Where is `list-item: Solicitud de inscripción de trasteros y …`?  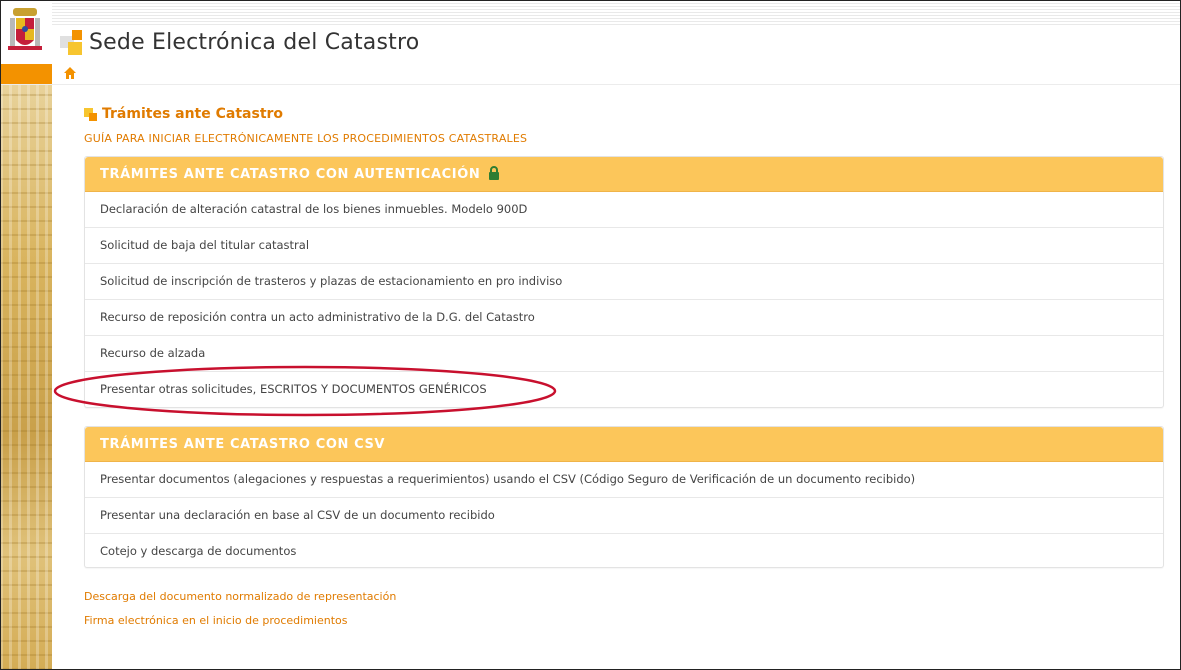
list-item: Solicitud de inscripción de trasteros y … is located at coordinates (624, 282).